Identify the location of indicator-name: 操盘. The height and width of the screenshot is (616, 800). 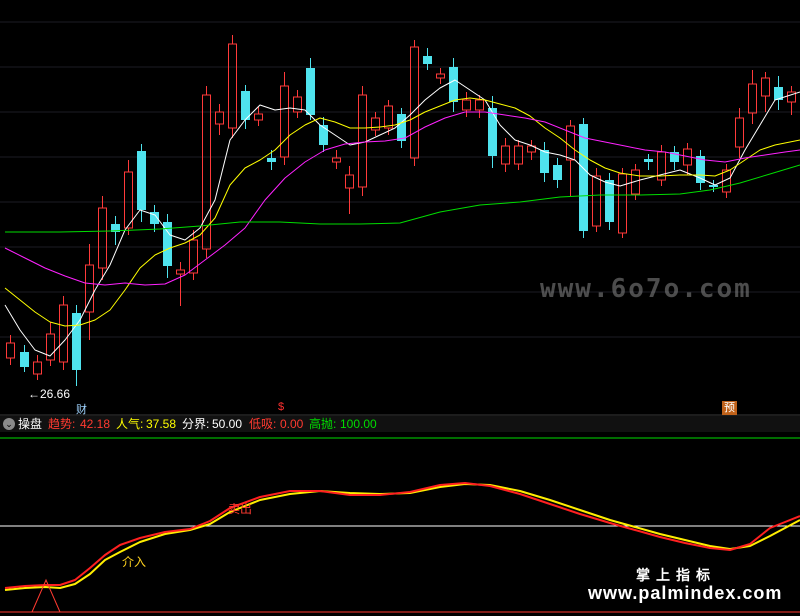
(30, 424).